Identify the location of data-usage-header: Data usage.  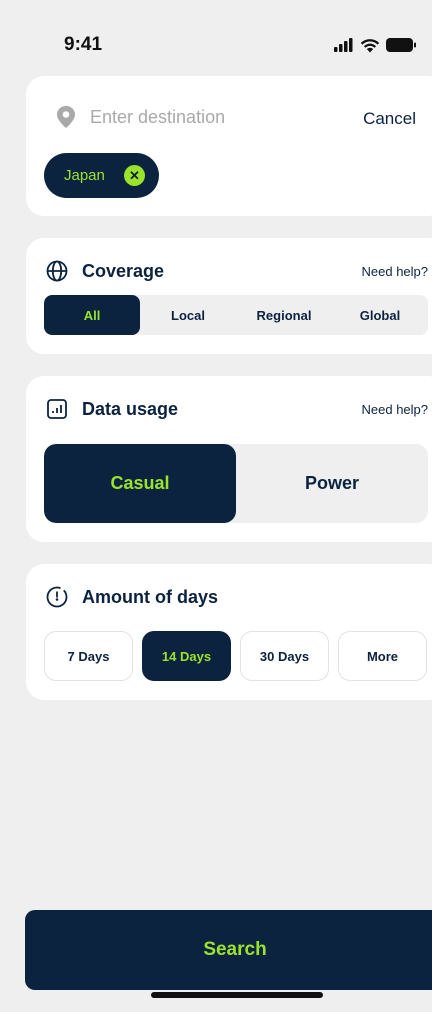
(112, 409).